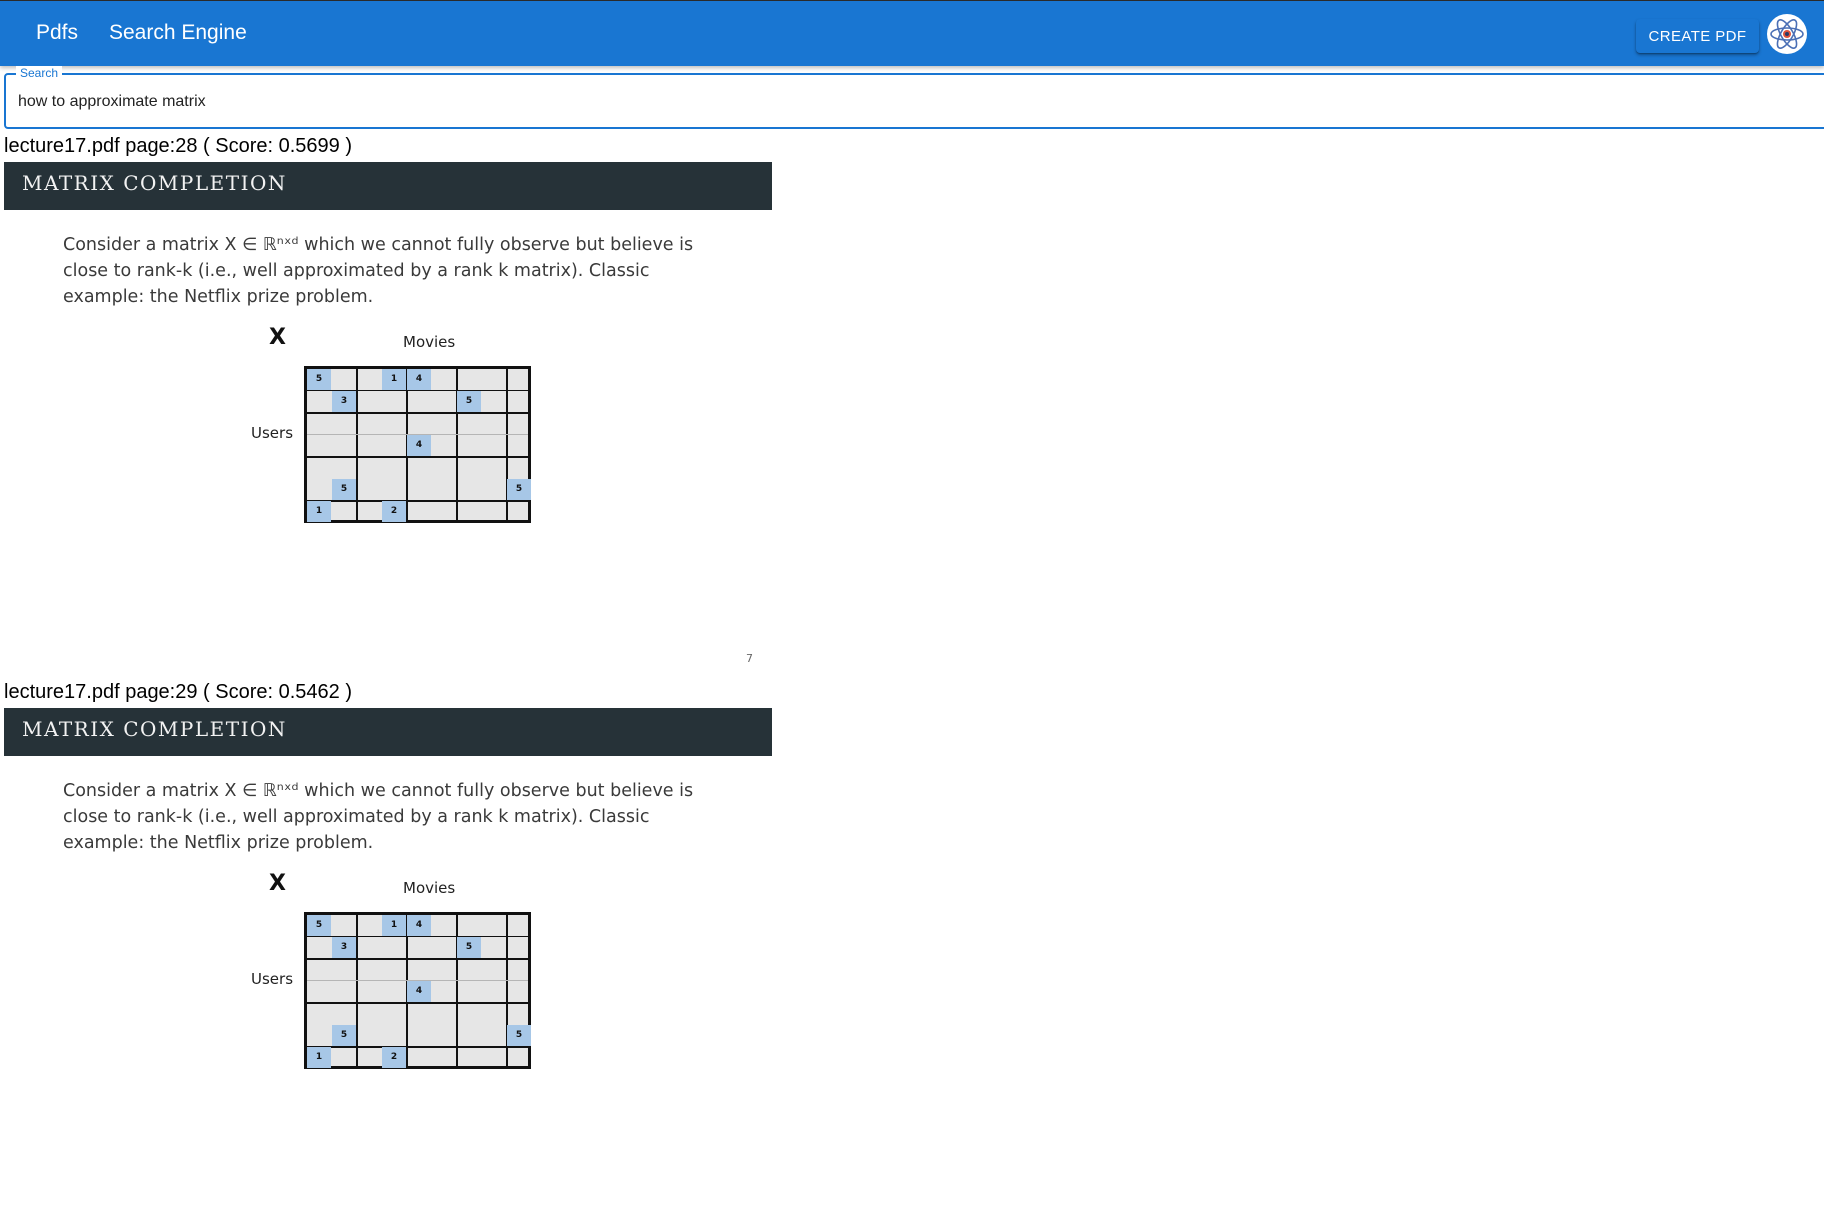 Image resolution: width=1824 pixels, height=1220 pixels. Describe the element at coordinates (749, 658) in the screenshot. I see `page-number: 7` at that location.